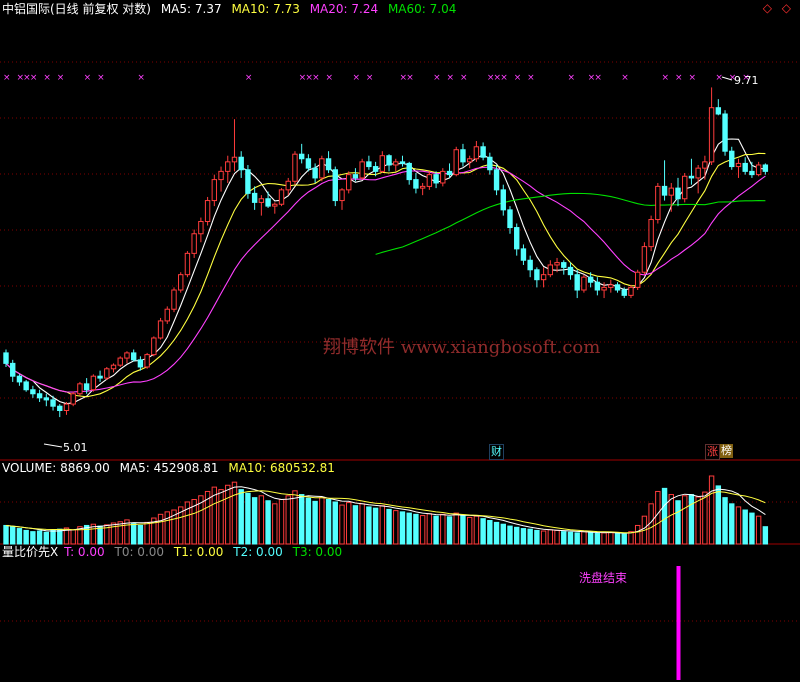 This screenshot has width=800, height=682. What do you see at coordinates (30, 552) in the screenshot?
I see `indicator-name: 量比价先X` at bounding box center [30, 552].